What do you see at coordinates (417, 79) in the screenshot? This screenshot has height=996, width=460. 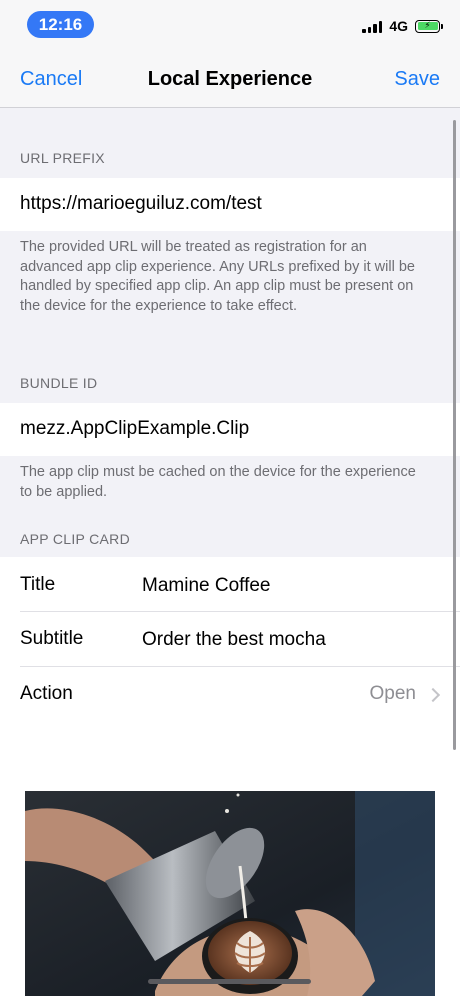 I see `save-button: Save` at bounding box center [417, 79].